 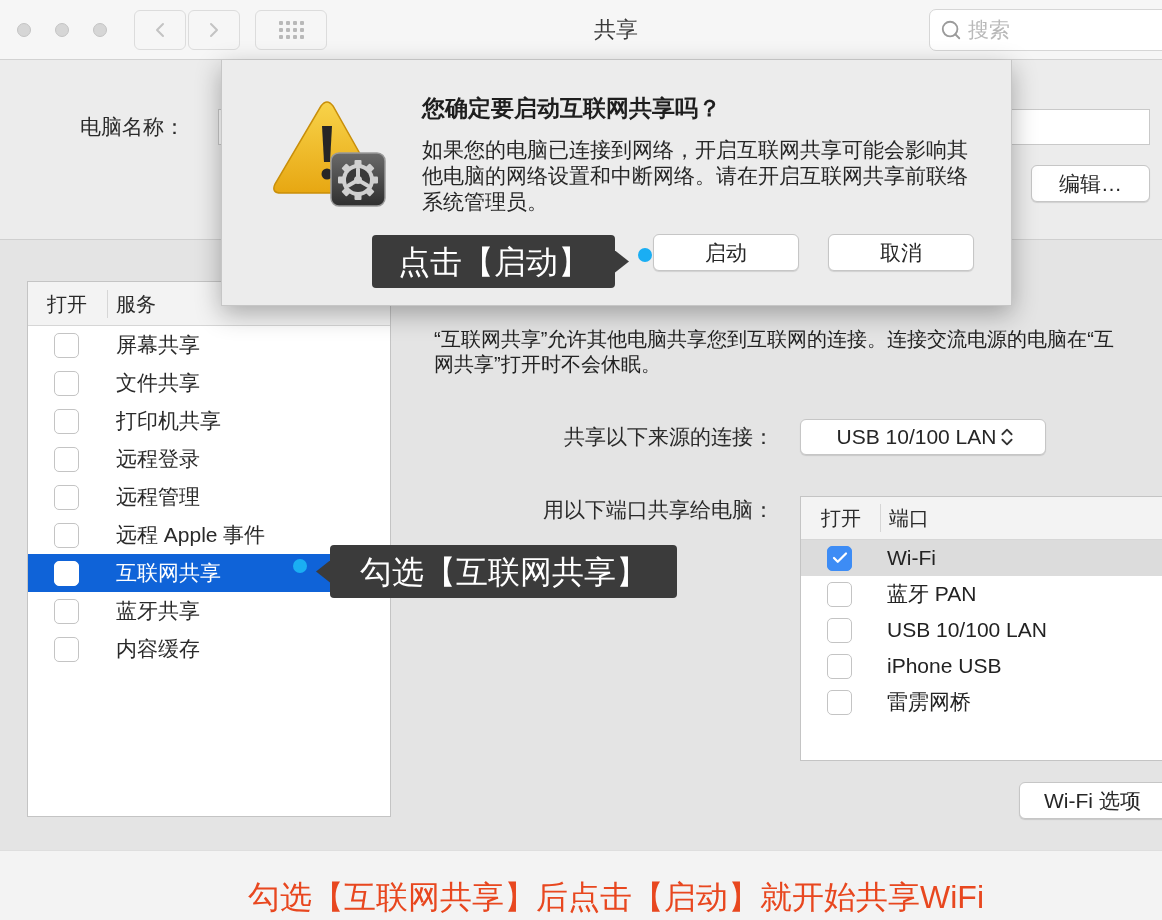 I want to click on port-item: 蓝牙 PAN, so click(x=981, y=594).